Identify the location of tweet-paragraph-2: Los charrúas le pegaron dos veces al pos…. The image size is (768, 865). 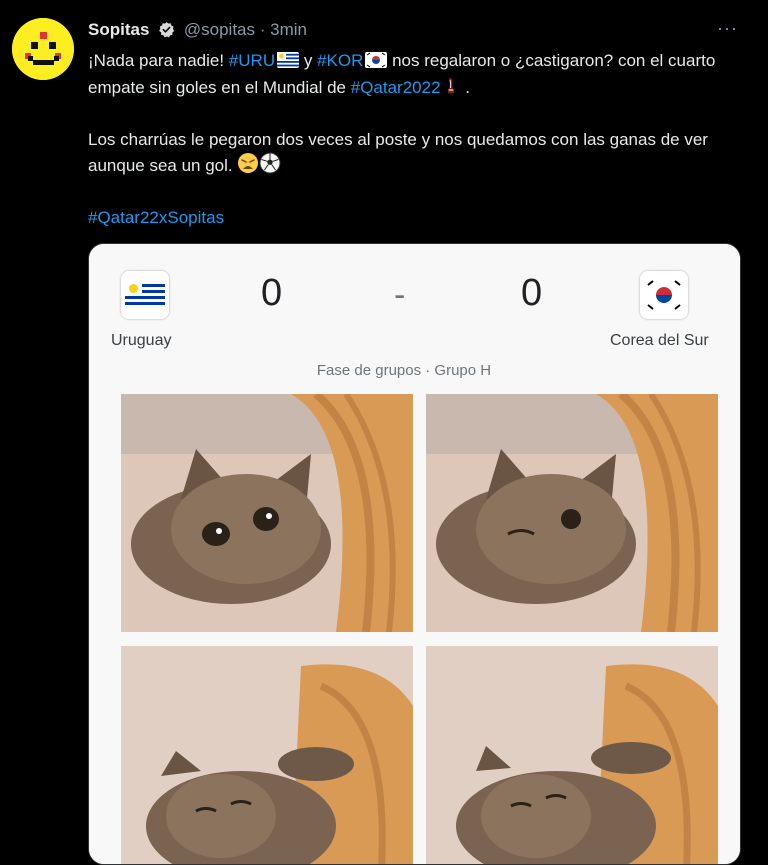
(418, 154).